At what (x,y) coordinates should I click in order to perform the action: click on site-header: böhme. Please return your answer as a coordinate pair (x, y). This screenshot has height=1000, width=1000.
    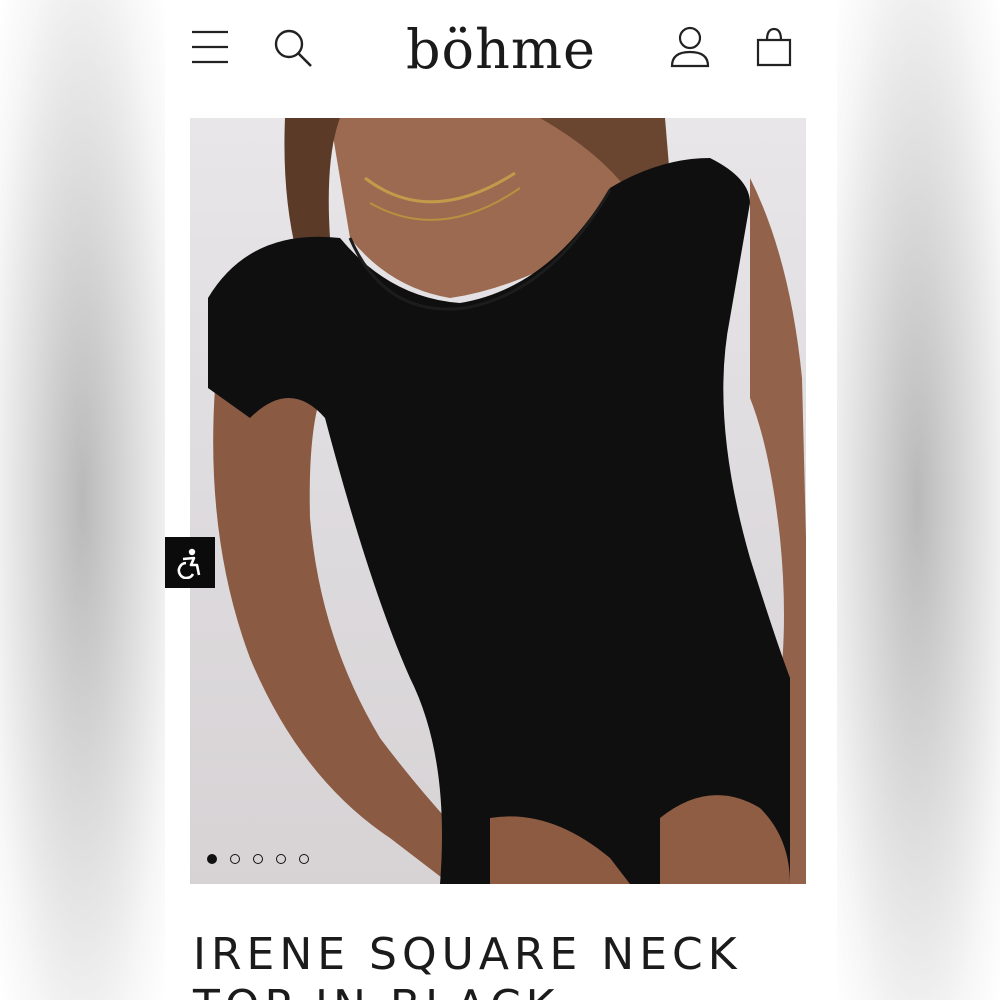
    Looking at the image, I should click on (501, 55).